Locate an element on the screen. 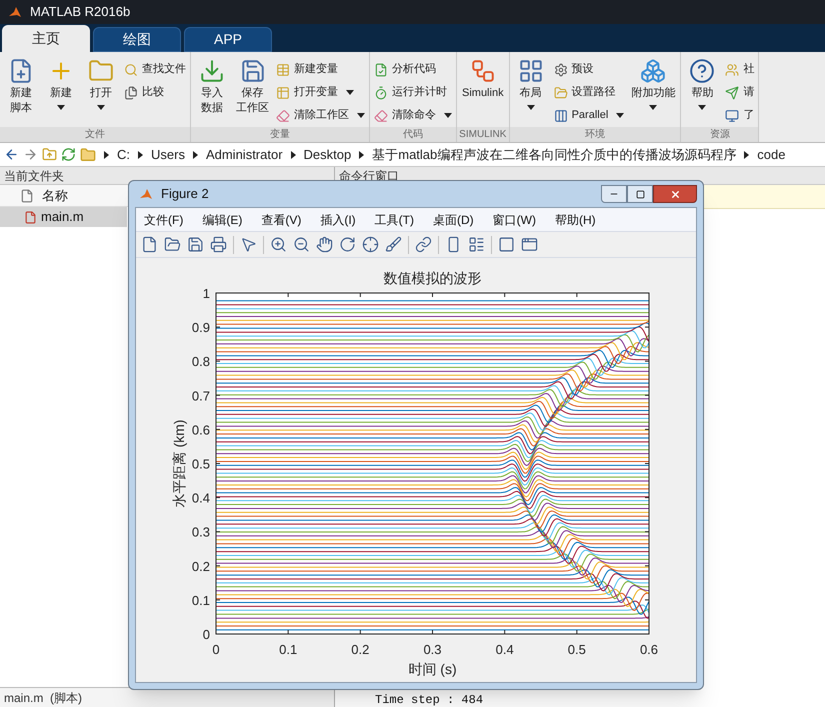 Image resolution: width=825 pixels, height=707 pixels. breadcrumb-link: Administrator is located at coordinates (244, 154).